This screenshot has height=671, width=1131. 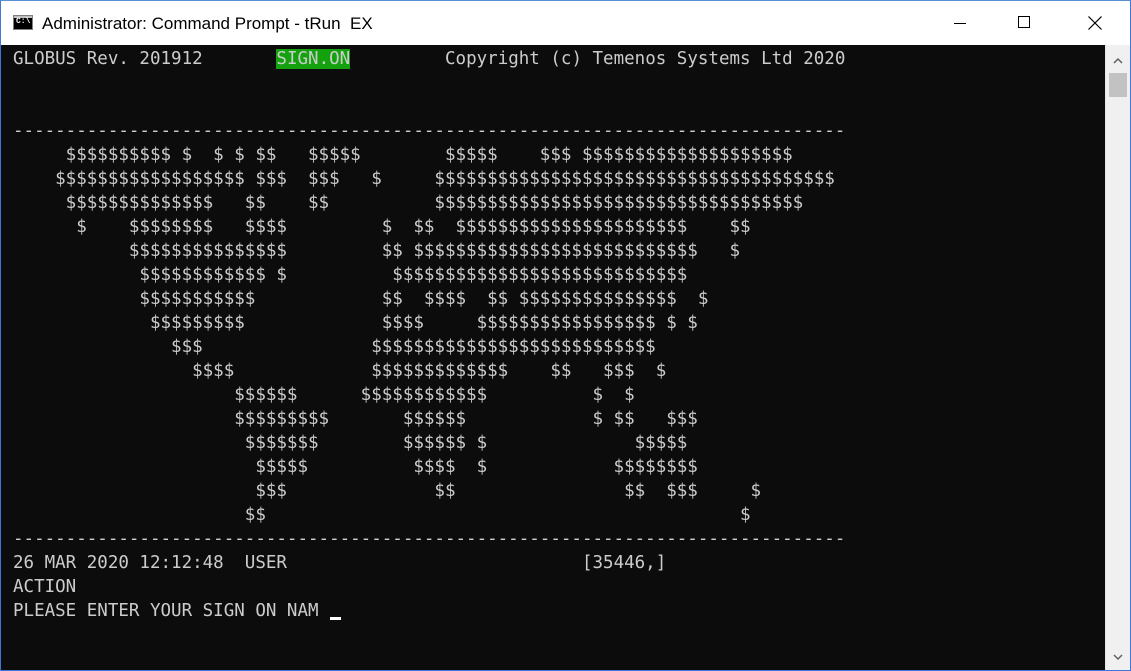 I want to click on prompt-line: PLEASE ENTER YOUR SIGN ON NAM, so click(x=177, y=611).